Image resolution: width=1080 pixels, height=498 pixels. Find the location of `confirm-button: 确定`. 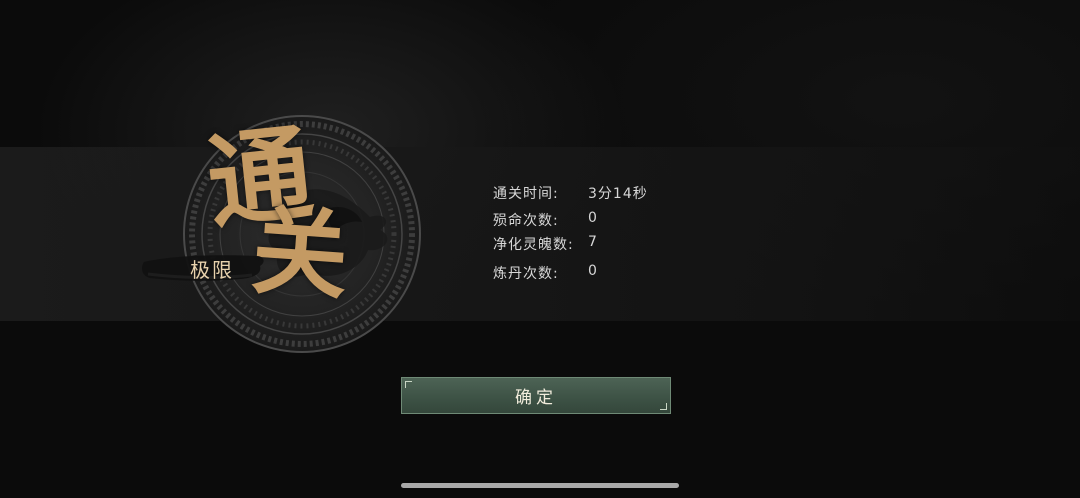

confirm-button: 确定 is located at coordinates (536, 395).